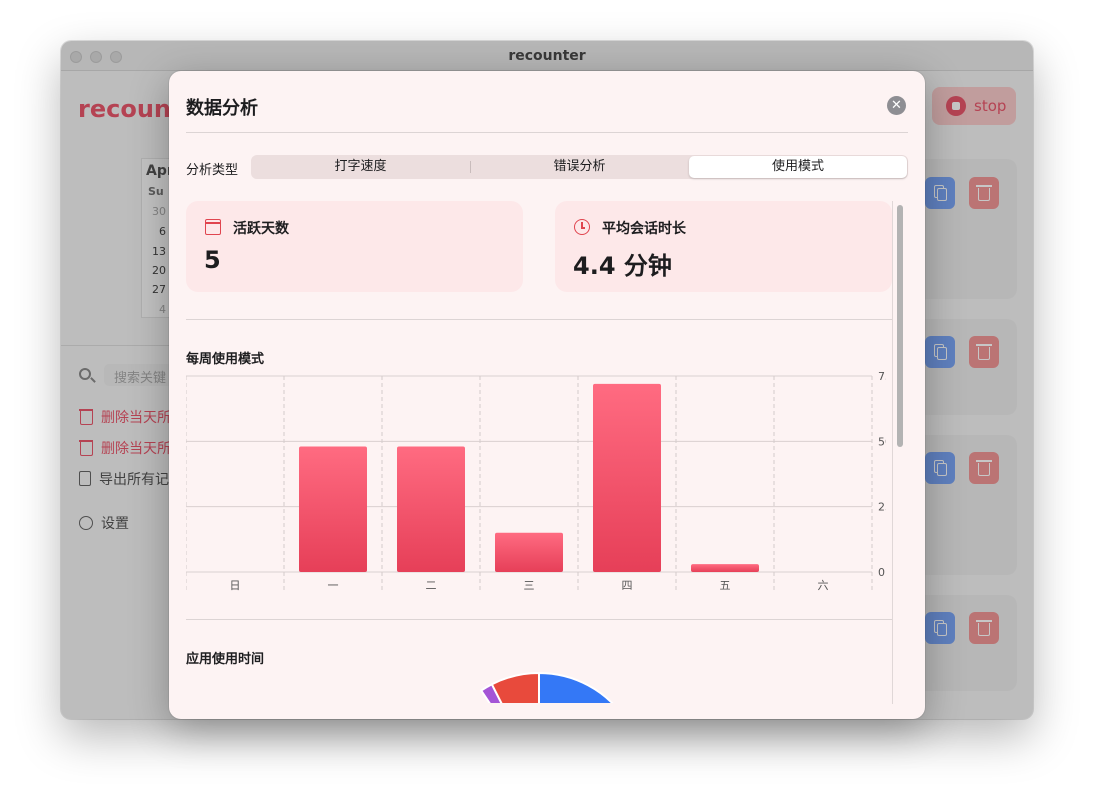 The width and height of the screenshot is (1094, 800). I want to click on bar-一, so click(333, 509).